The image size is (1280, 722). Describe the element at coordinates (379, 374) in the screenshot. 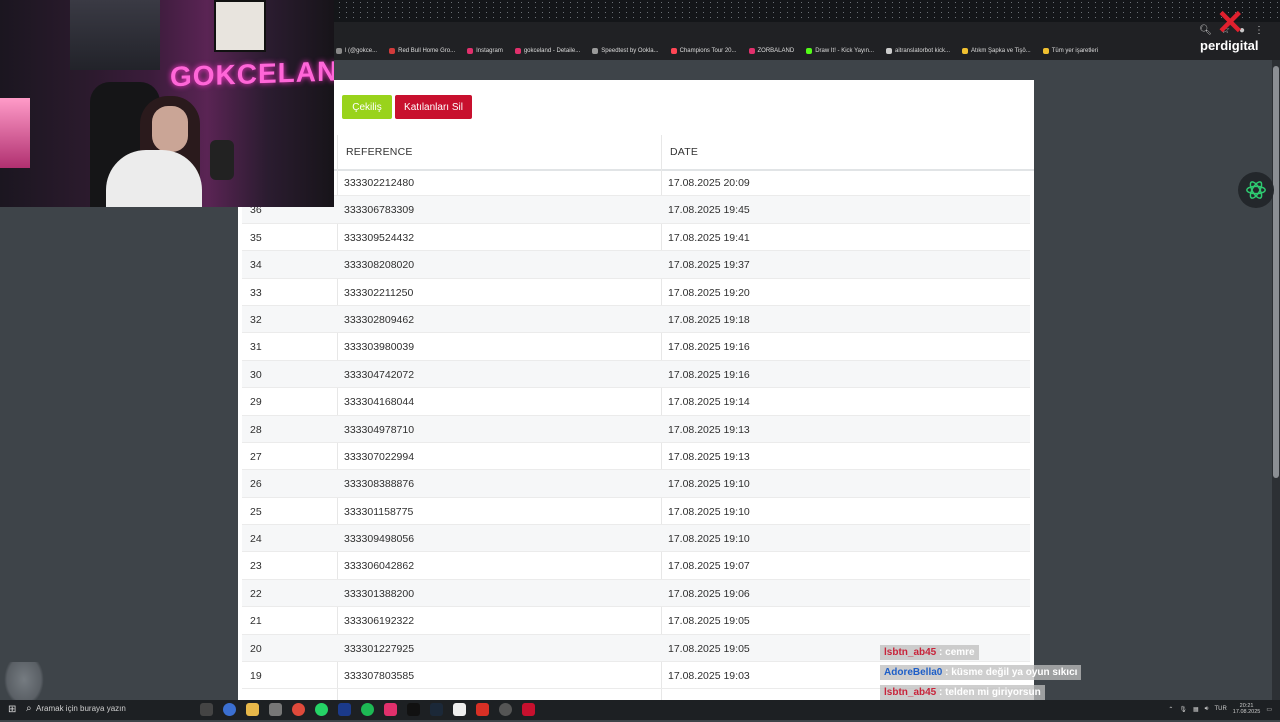

I see `reference-cell: 333304742072` at that location.